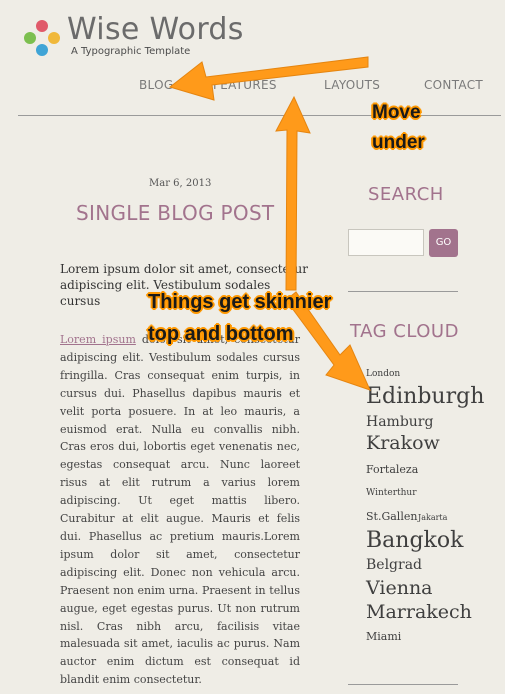 Image resolution: width=505 pixels, height=694 pixels. I want to click on annotation-skinnier: Things get skinnier top and bottom, so click(239, 318).